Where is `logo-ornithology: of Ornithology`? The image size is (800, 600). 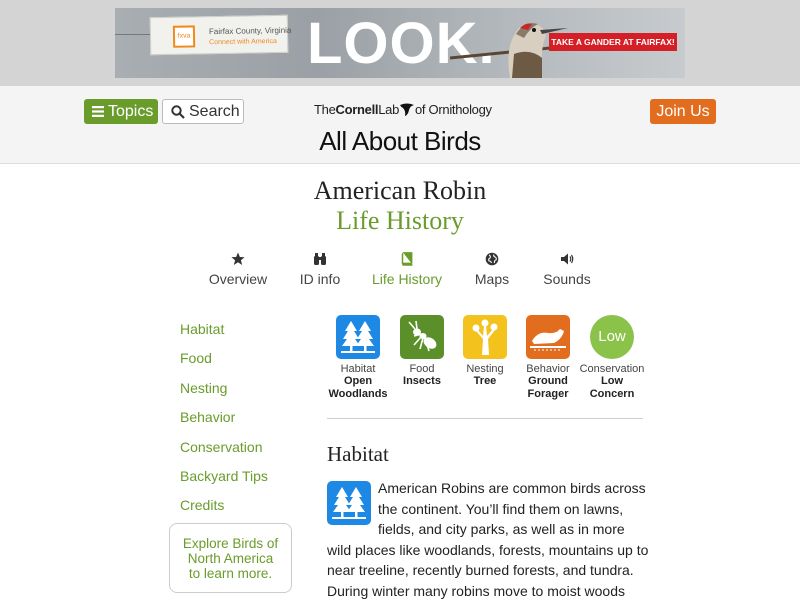
logo-ornithology: of Ornithology is located at coordinates (453, 109).